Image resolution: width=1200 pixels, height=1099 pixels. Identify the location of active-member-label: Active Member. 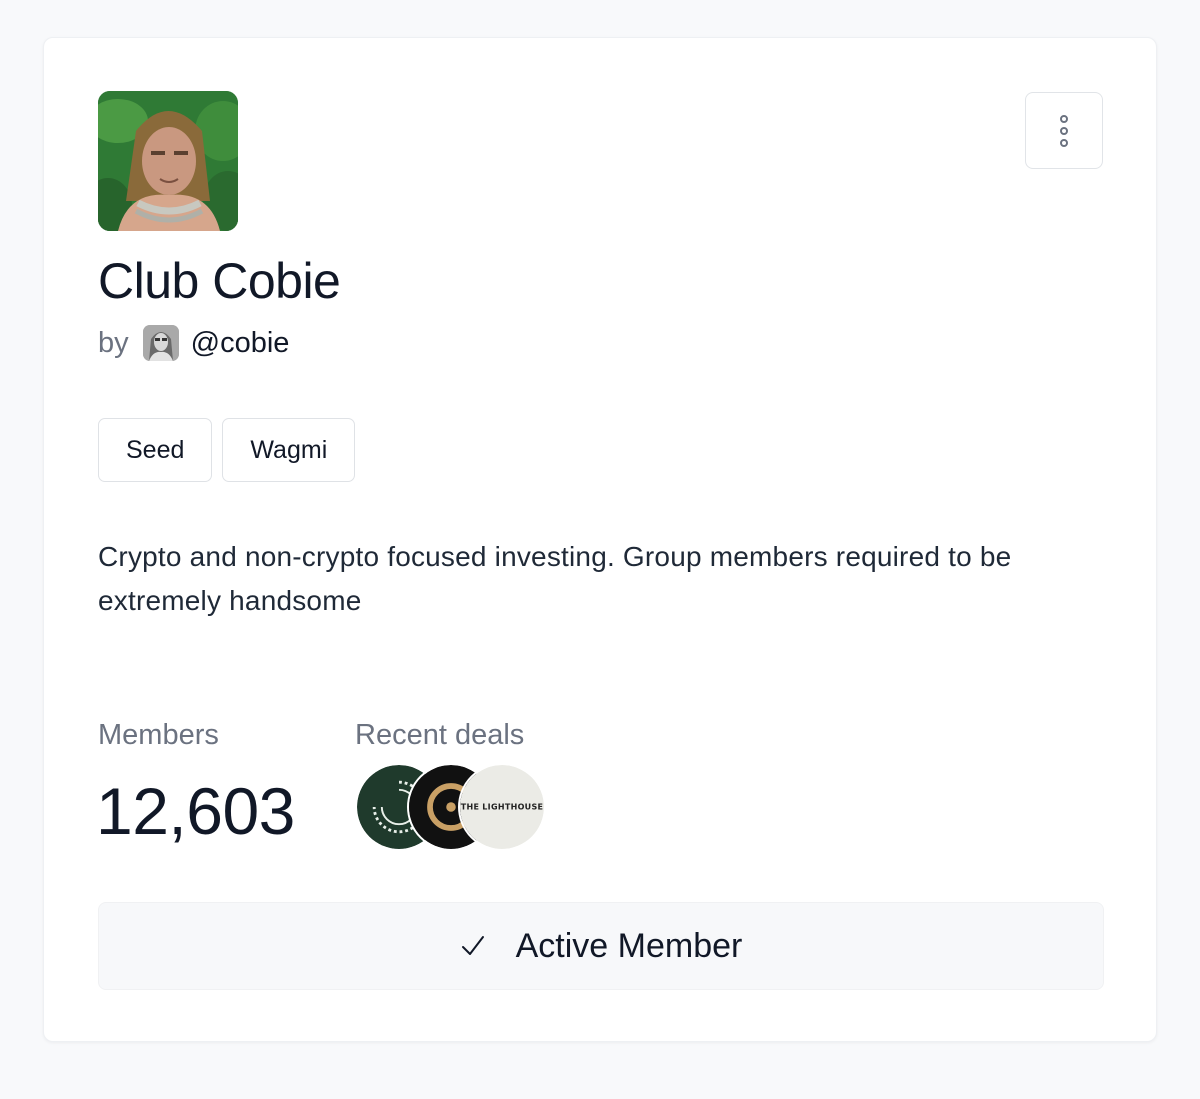
(629, 945).